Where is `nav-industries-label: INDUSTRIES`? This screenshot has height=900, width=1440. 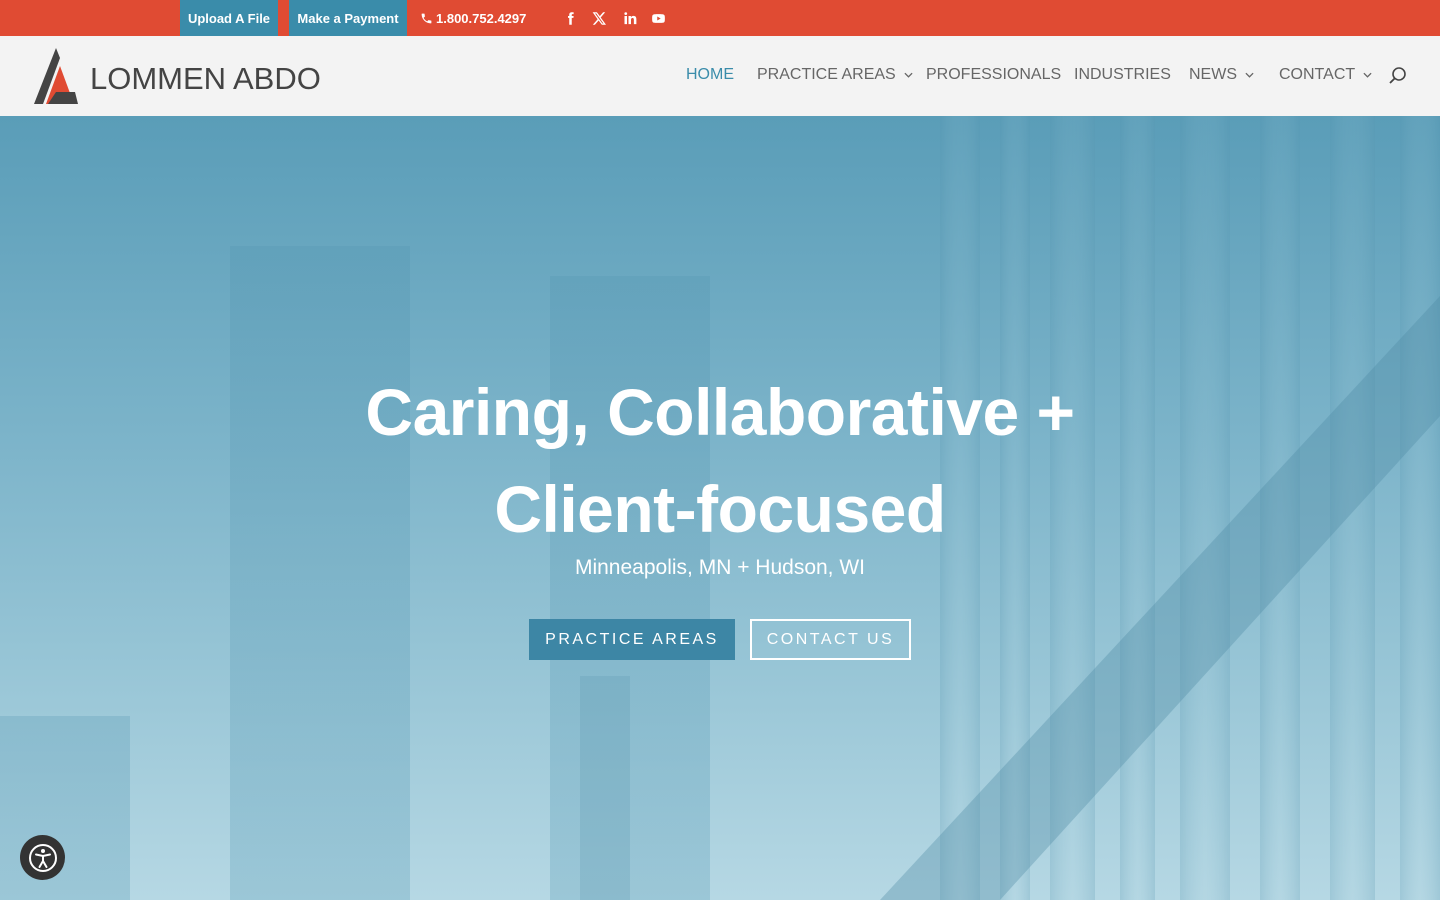
nav-industries-label: INDUSTRIES is located at coordinates (1122, 74).